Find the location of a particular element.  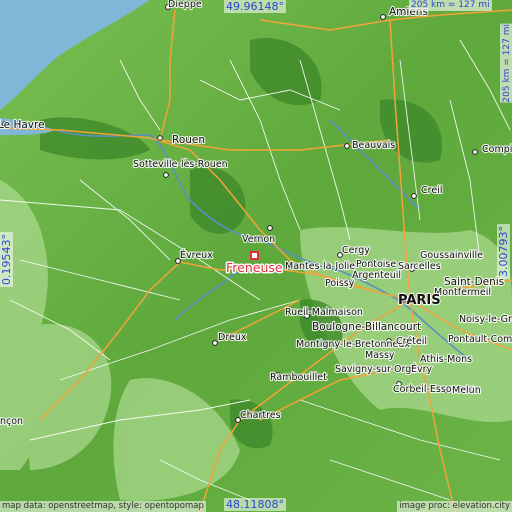

city-label-noisy: Noisy-le-Grand is located at coordinates (485, 319).